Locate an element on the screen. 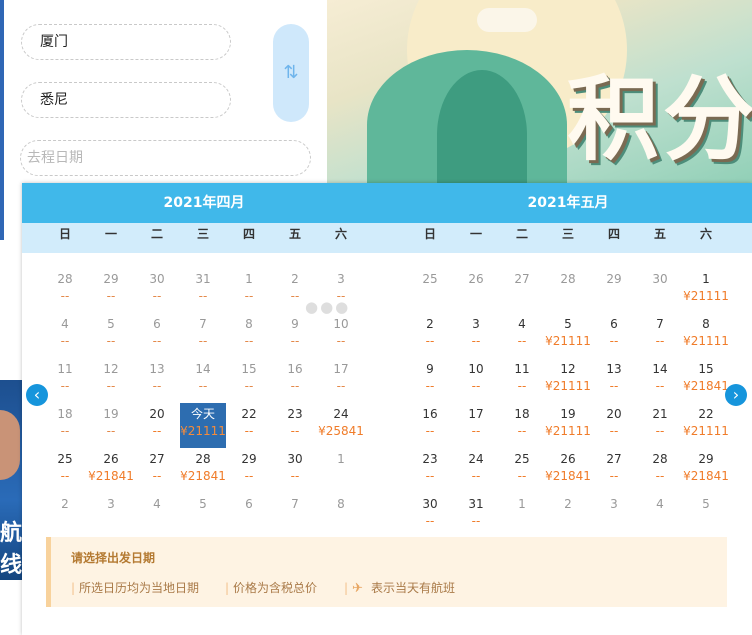 The width and height of the screenshot is (752, 635). calendar-day: 1 is located at coordinates (341, 470).